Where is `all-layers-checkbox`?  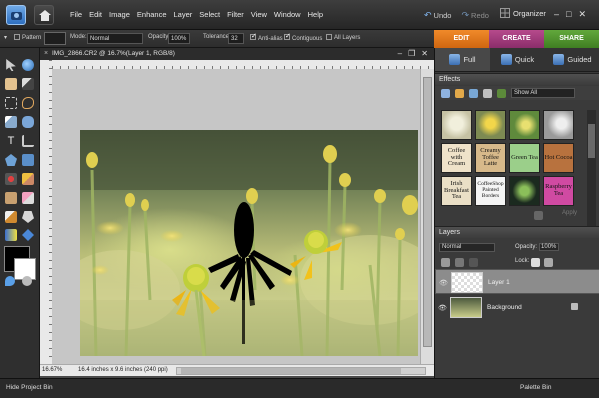
all-layers-checkbox is located at coordinates (329, 37).